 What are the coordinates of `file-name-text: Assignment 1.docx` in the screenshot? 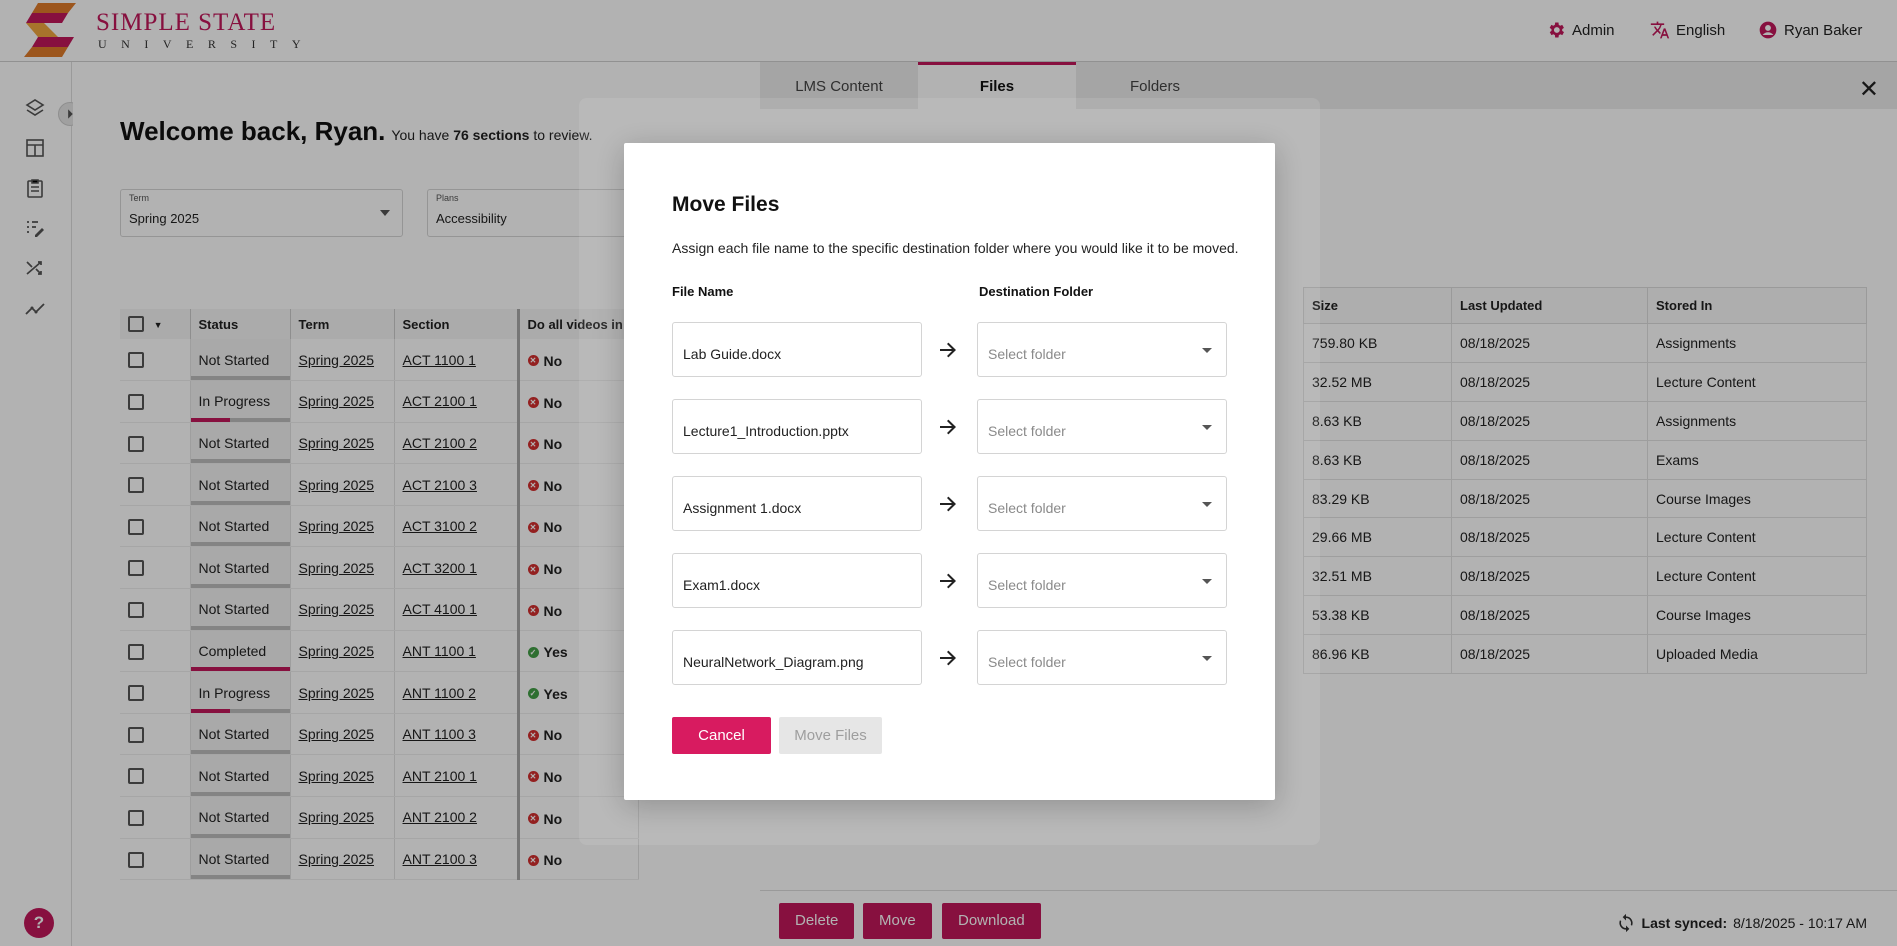 It's located at (742, 508).